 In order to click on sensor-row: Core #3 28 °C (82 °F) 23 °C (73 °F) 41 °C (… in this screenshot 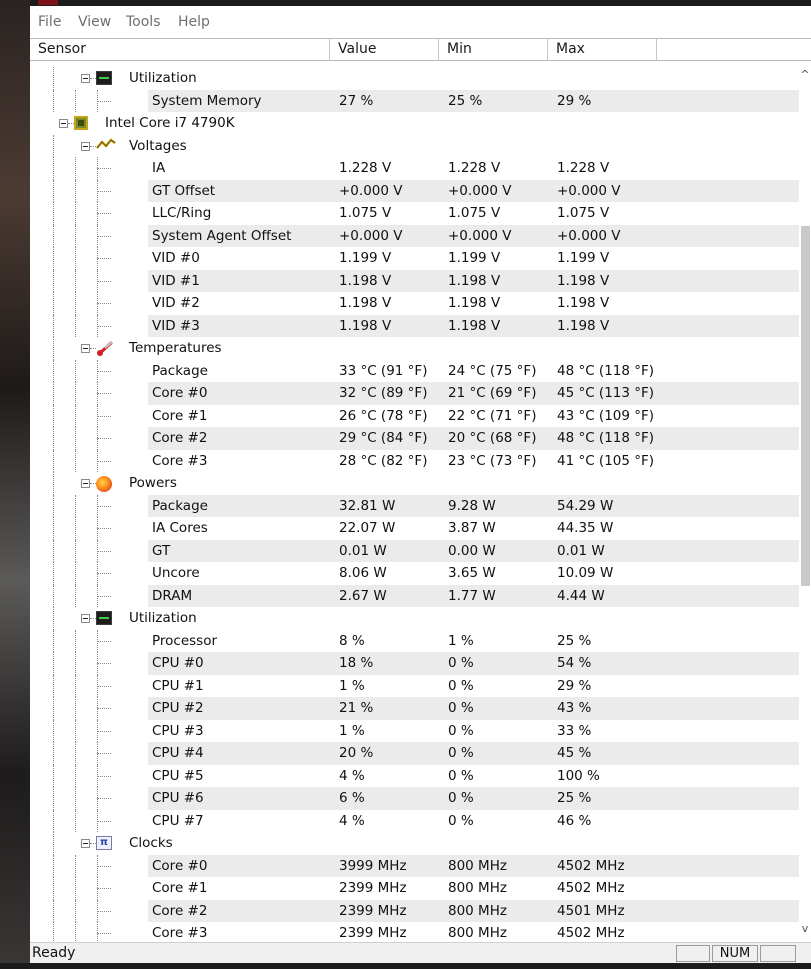, I will do `click(414, 460)`.